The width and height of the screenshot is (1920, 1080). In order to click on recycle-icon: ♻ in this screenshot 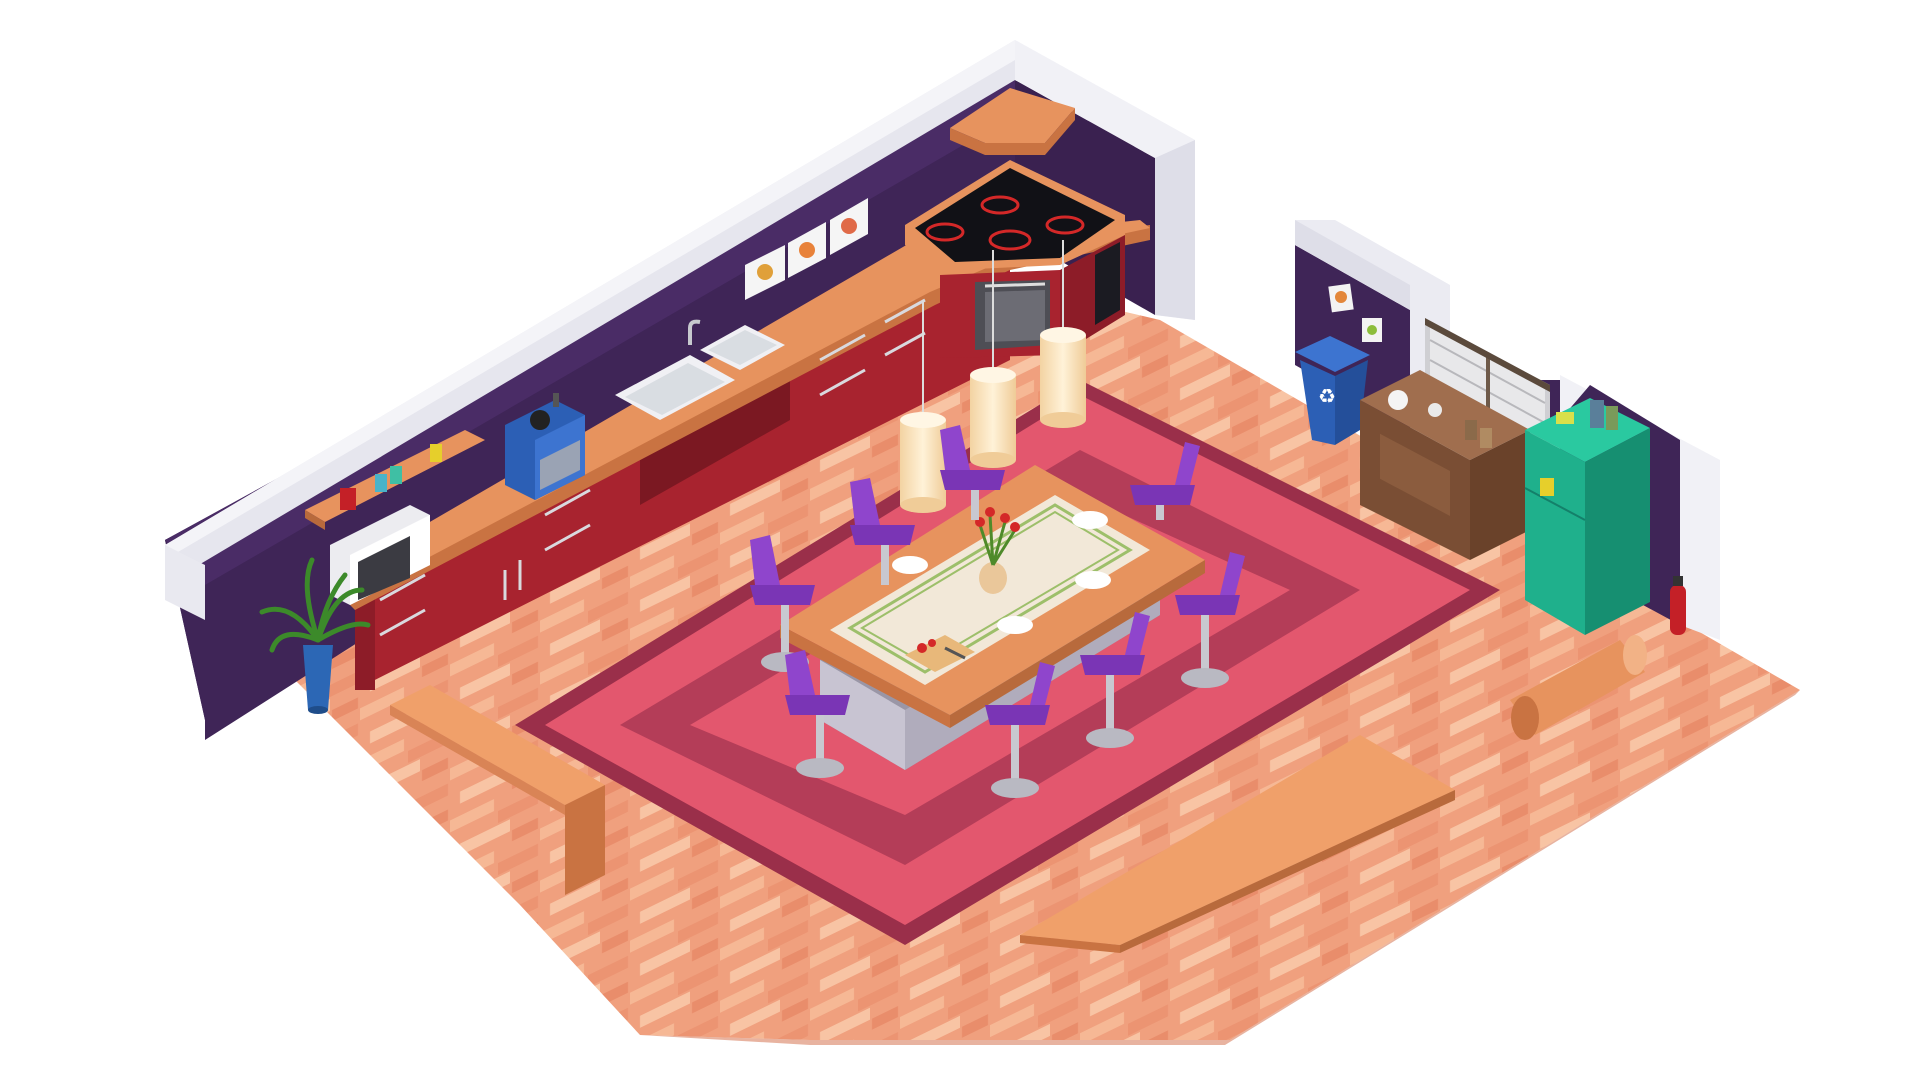, I will do `click(1327, 396)`.